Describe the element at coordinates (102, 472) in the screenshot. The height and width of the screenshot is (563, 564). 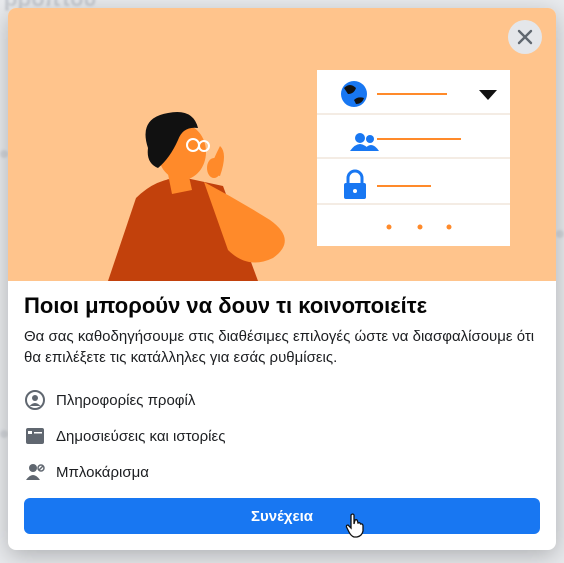
I see `feature-label: Μπλοκάρισμα` at that location.